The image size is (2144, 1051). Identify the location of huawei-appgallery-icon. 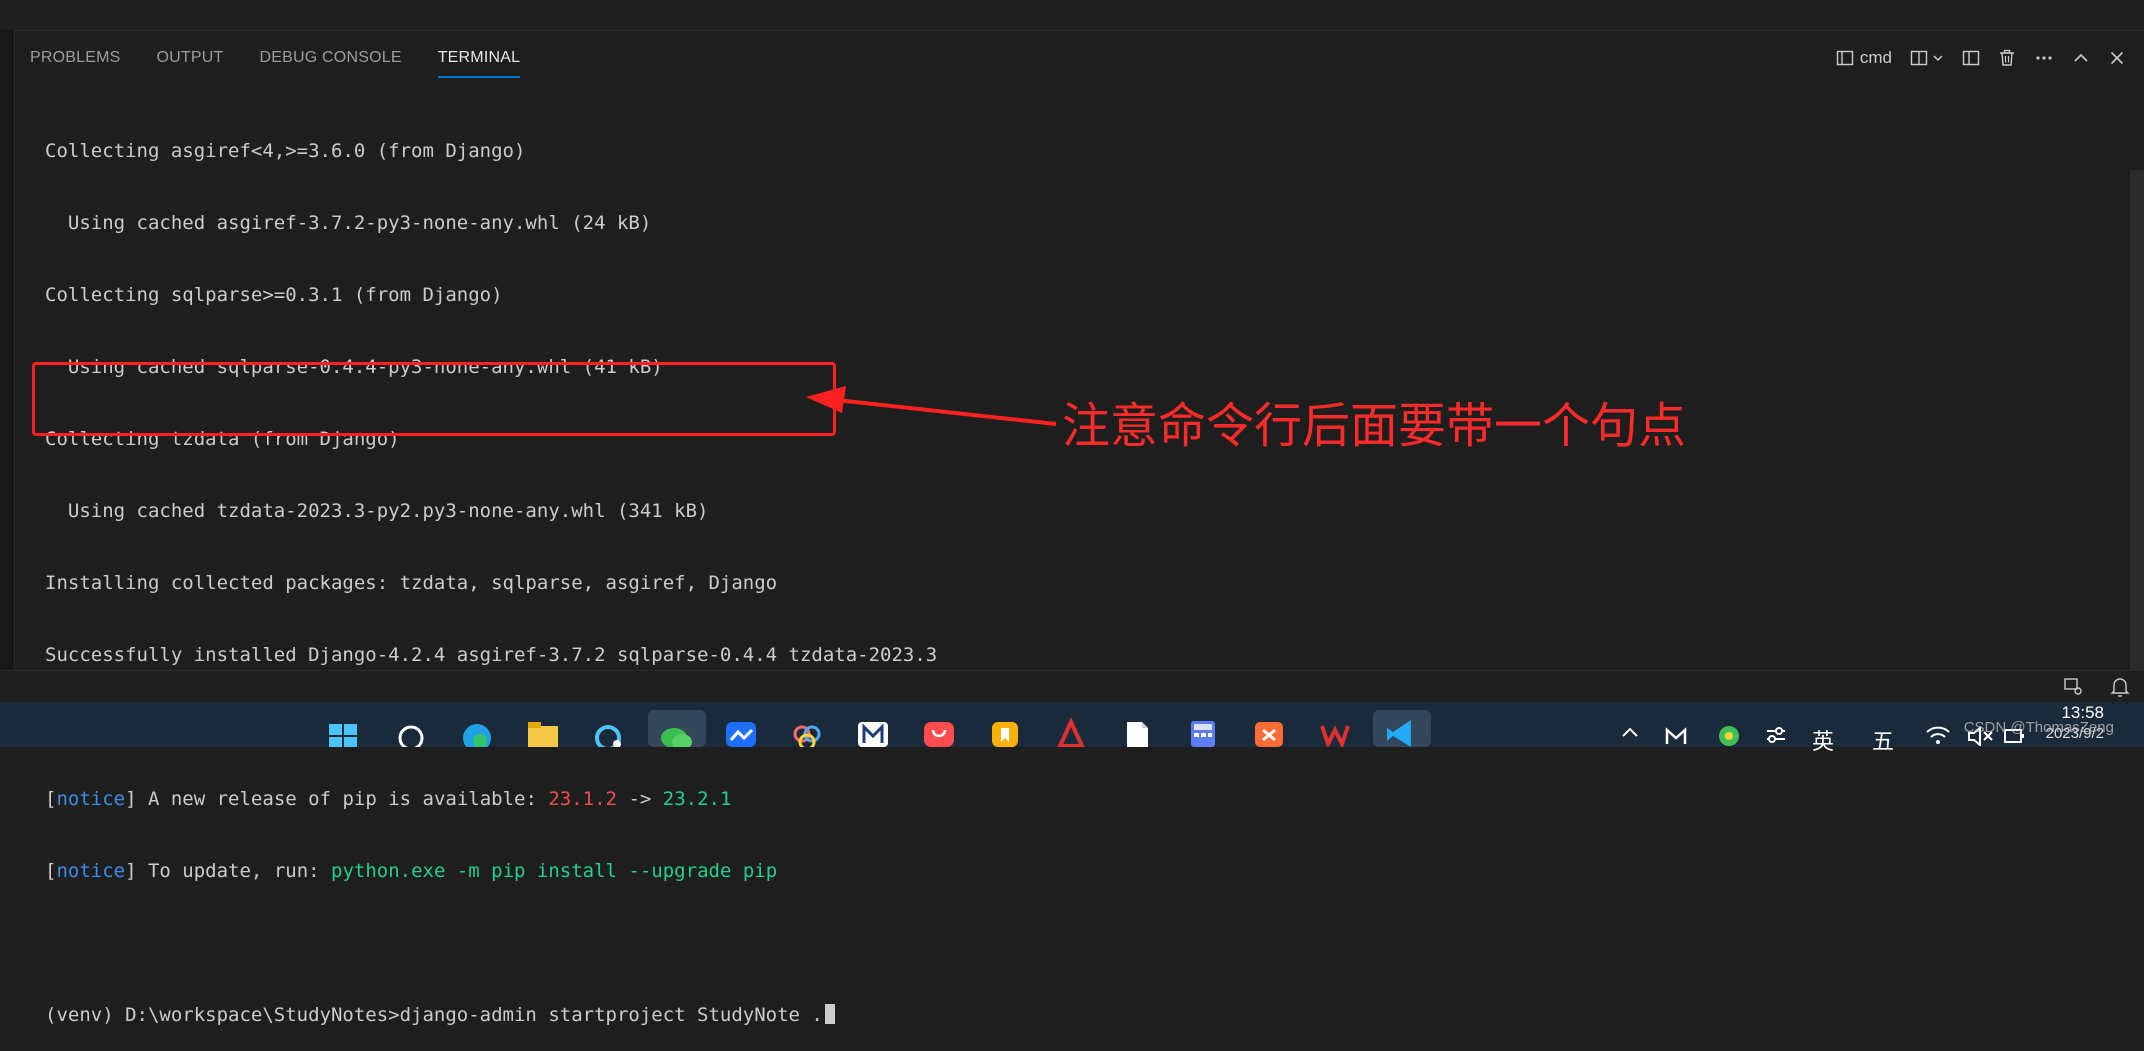
(939, 728).